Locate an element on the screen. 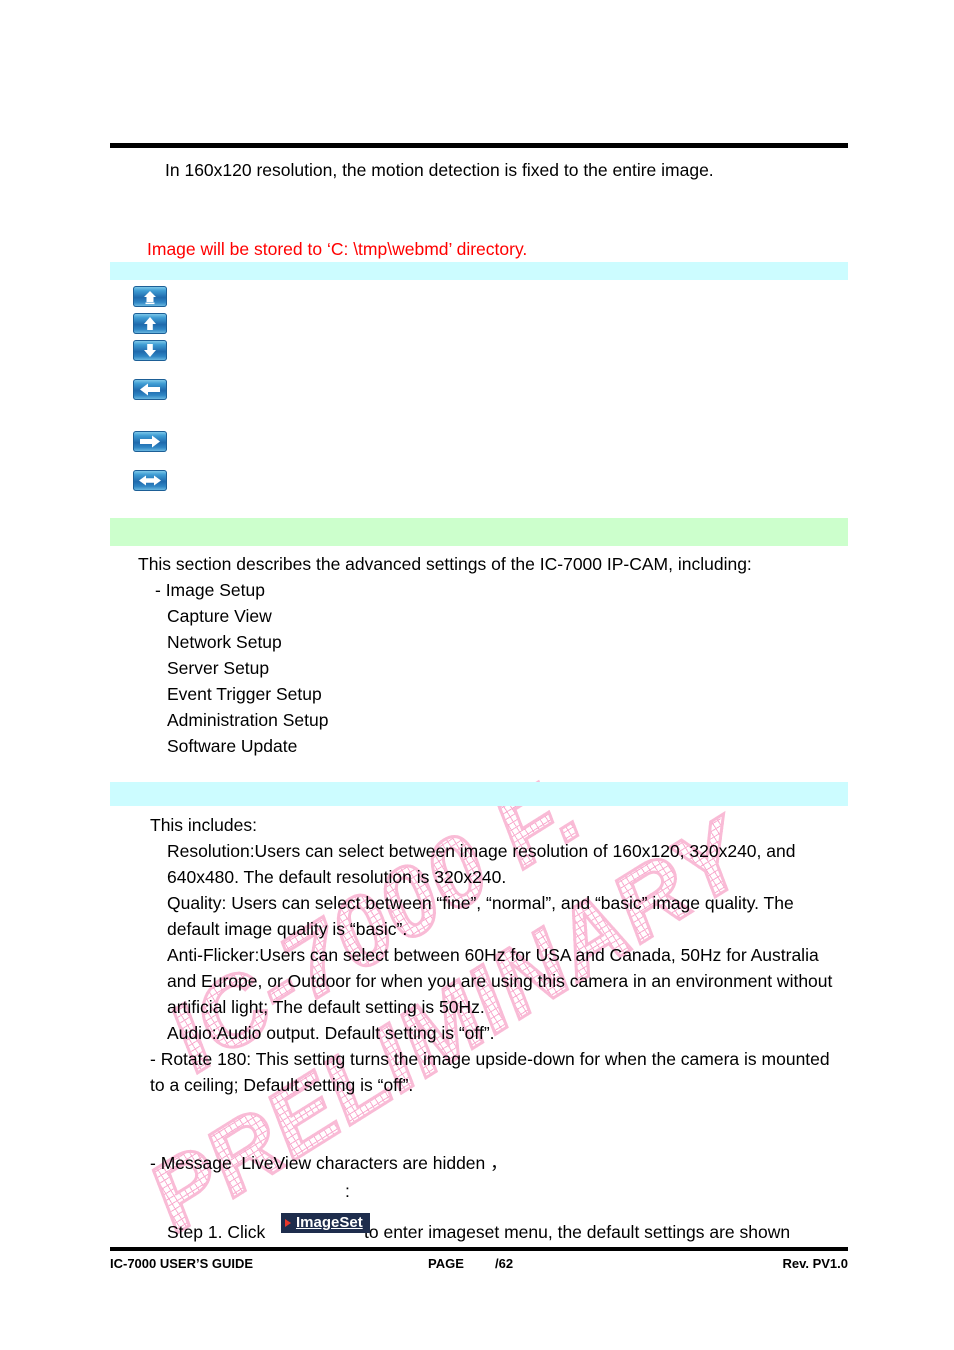  advanced-item-capture-view: Capture View is located at coordinates (219, 616).